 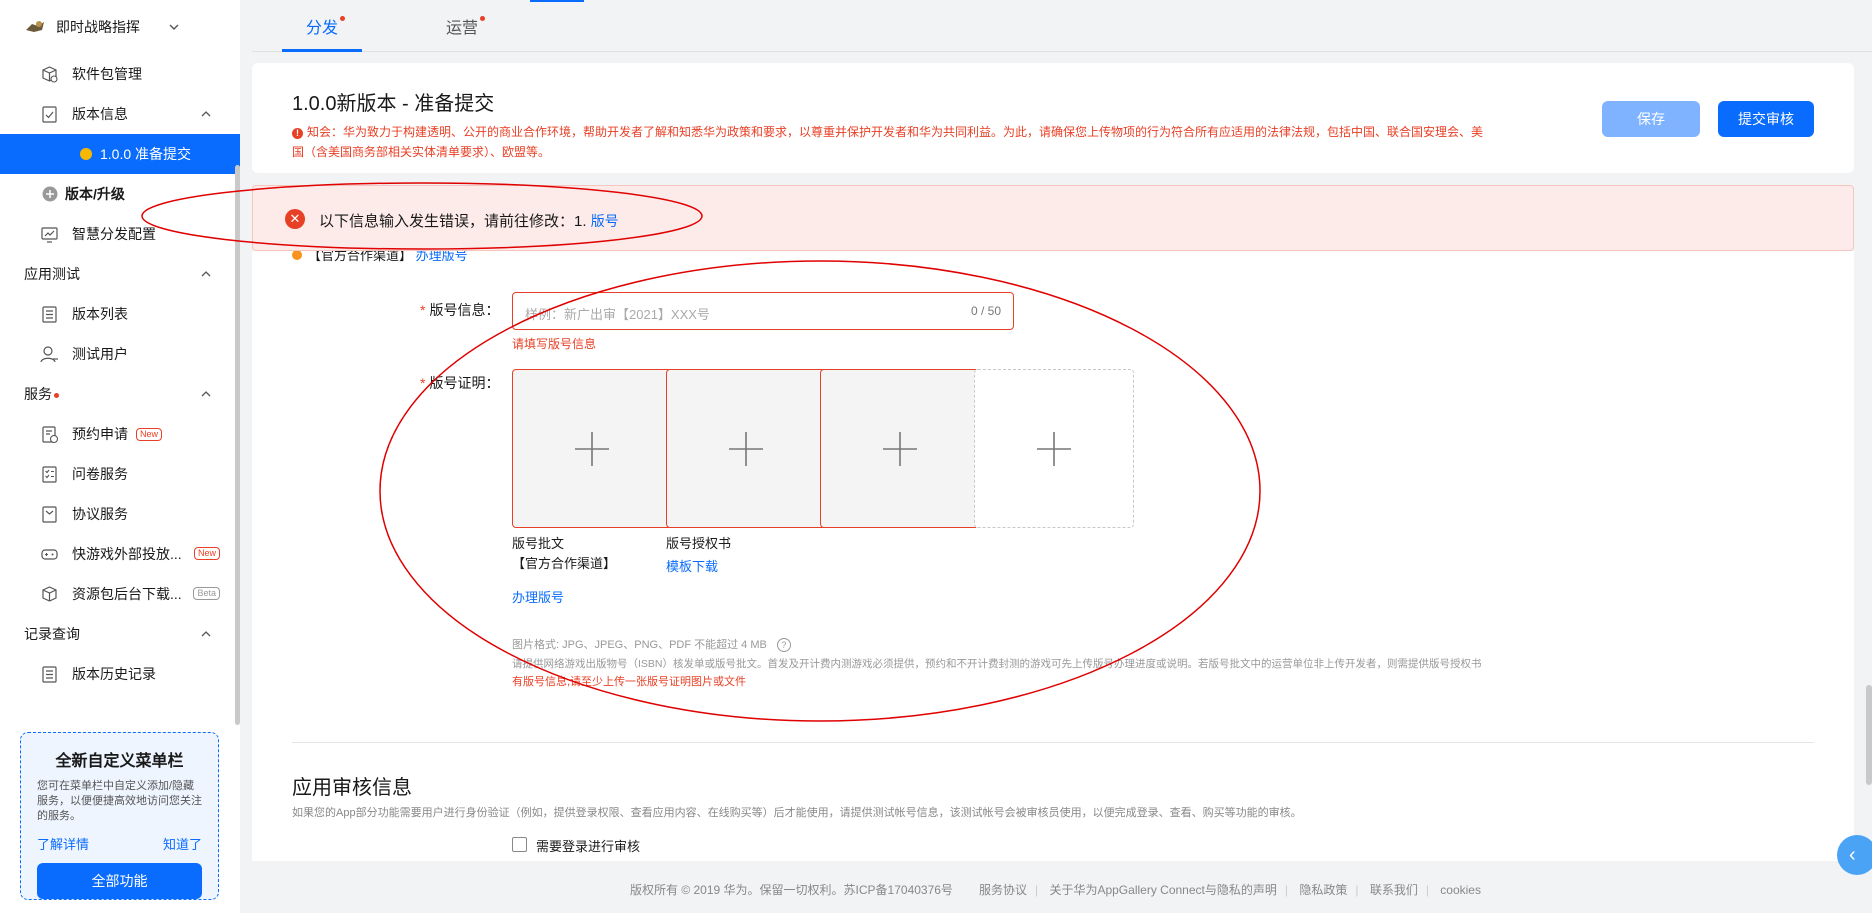 I want to click on sidebar-item-version-history: 版本历史记录, so click(x=120, y=674).